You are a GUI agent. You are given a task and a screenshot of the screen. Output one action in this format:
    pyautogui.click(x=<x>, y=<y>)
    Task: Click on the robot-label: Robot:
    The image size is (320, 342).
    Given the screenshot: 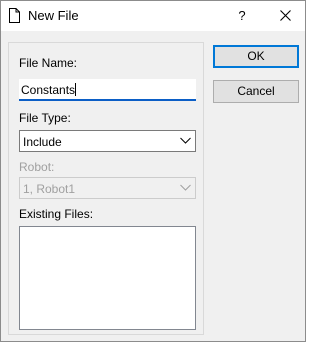 What is the action you would take?
    pyautogui.click(x=37, y=167)
    